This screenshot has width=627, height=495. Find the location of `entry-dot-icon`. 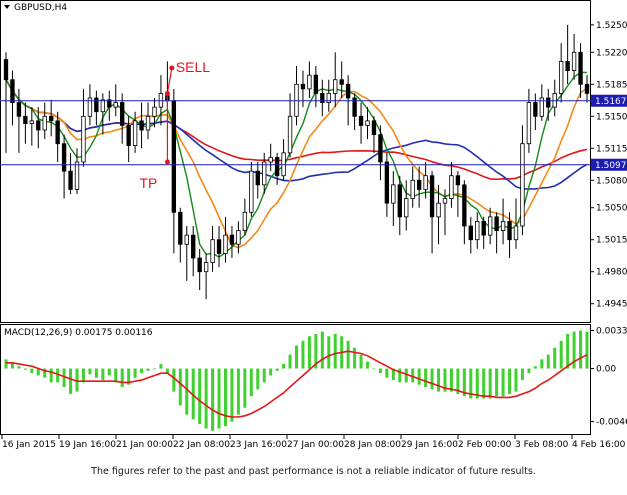

entry-dot-icon is located at coordinates (167, 93).